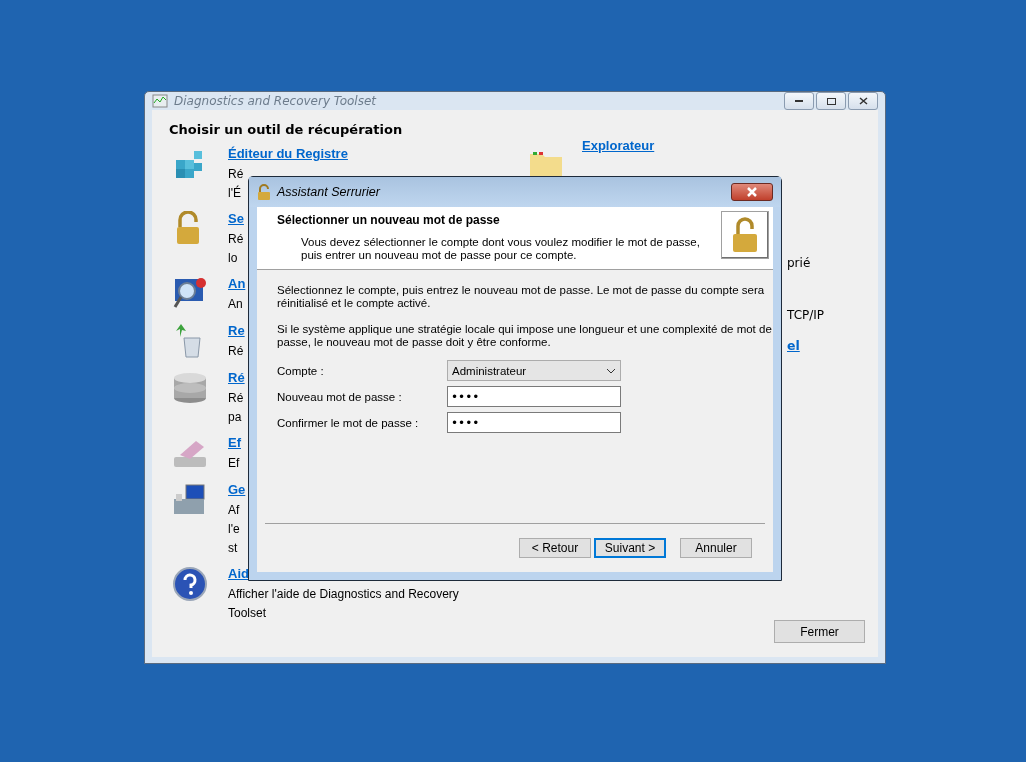  Describe the element at coordinates (236, 378) in the screenshot. I see `tool-link: Ré` at that location.